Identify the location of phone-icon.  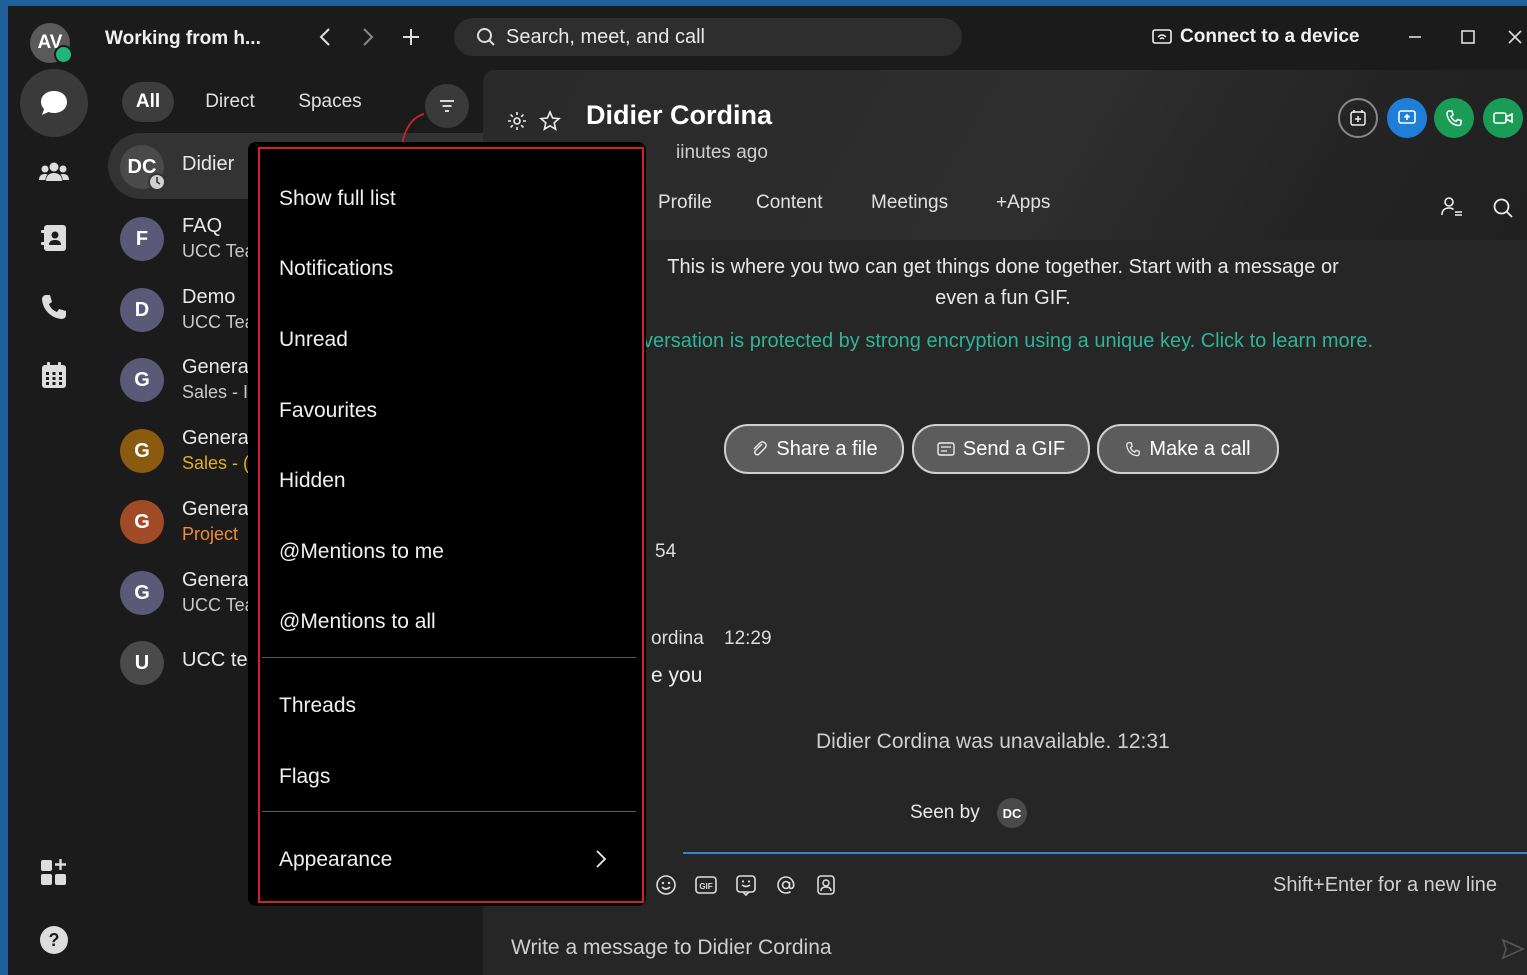
(54, 307).